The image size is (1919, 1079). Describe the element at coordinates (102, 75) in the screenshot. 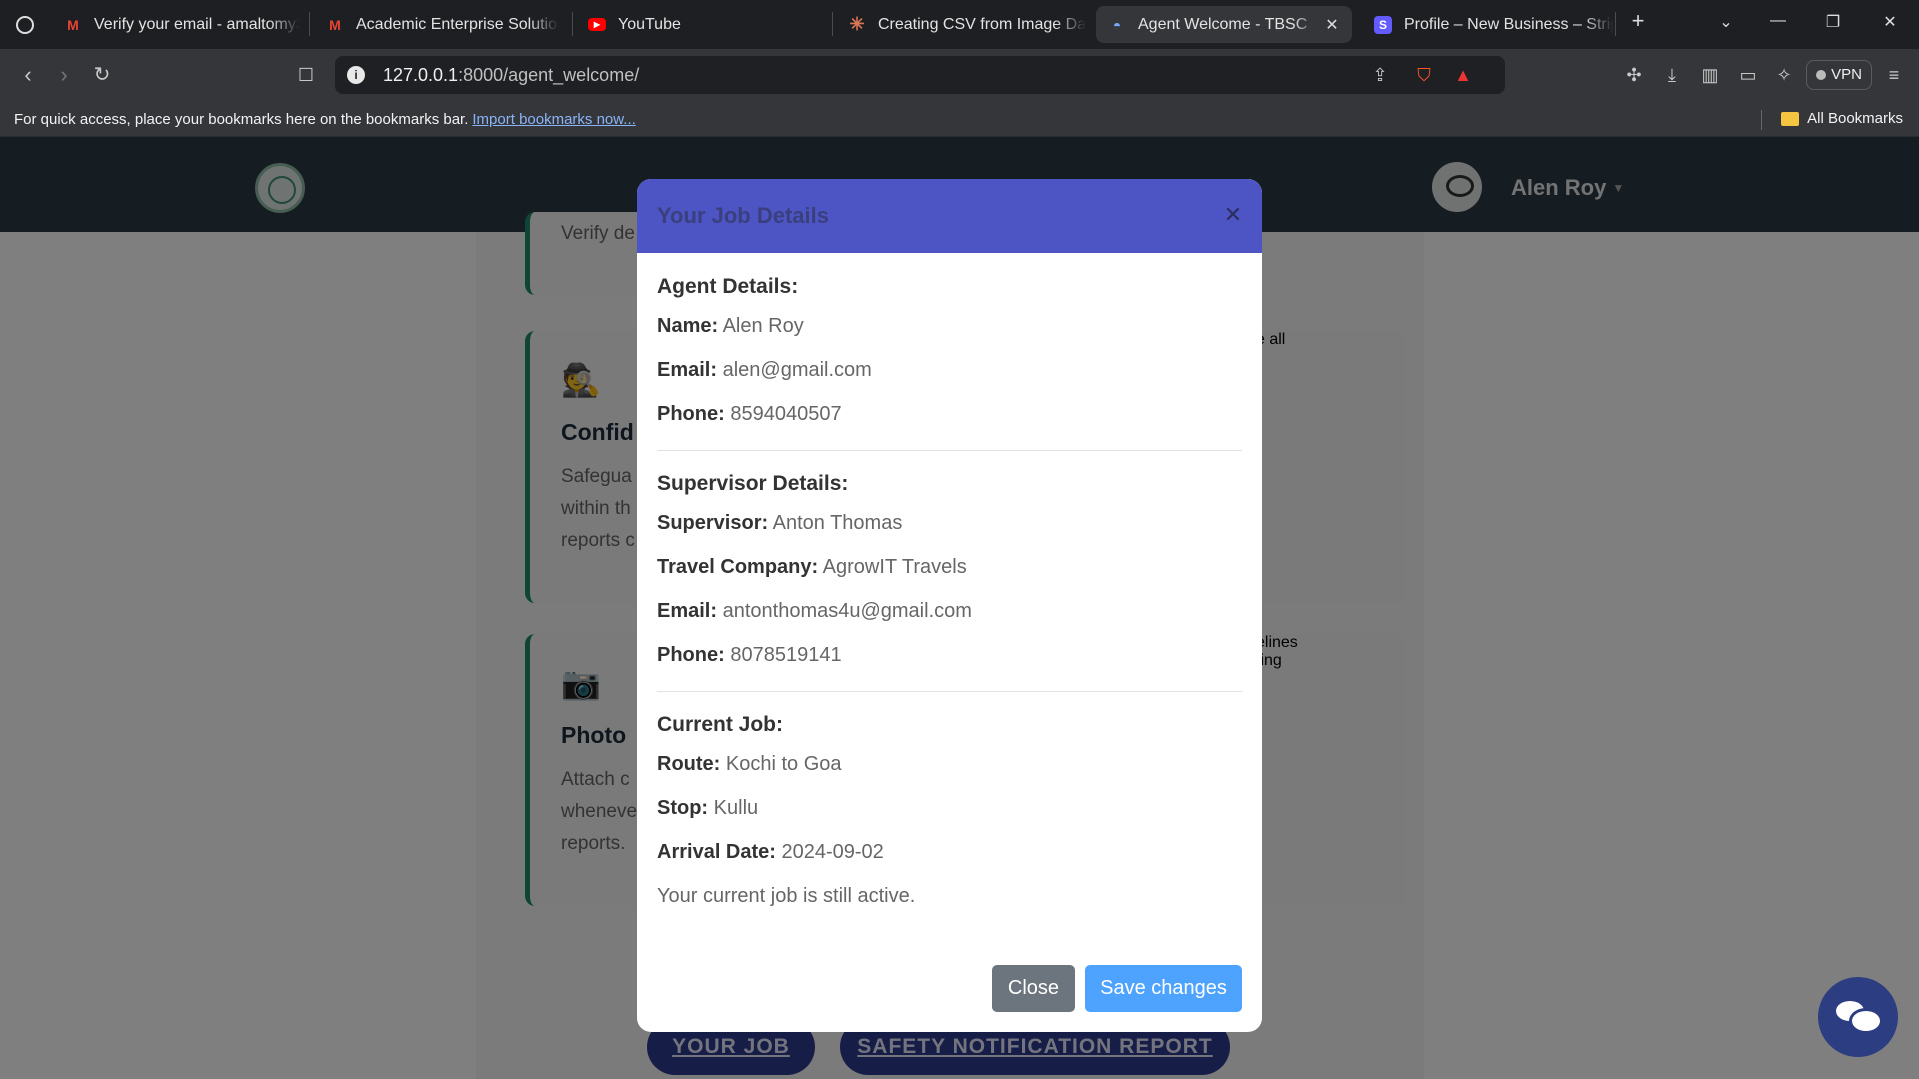

I see `reload-icon: ↻` at that location.